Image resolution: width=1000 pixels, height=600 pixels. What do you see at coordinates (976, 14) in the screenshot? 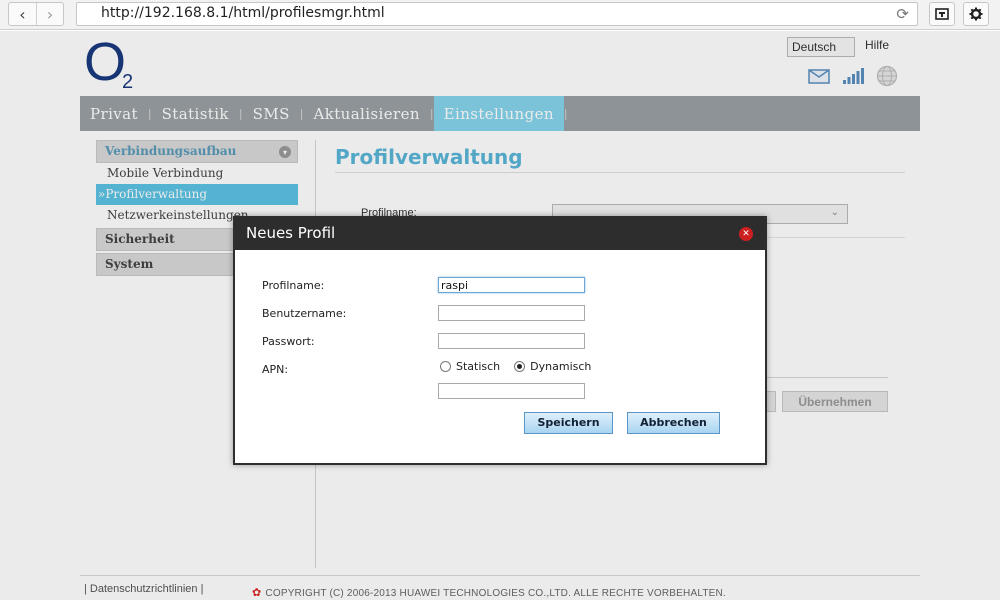
I see `gear-icon` at bounding box center [976, 14].